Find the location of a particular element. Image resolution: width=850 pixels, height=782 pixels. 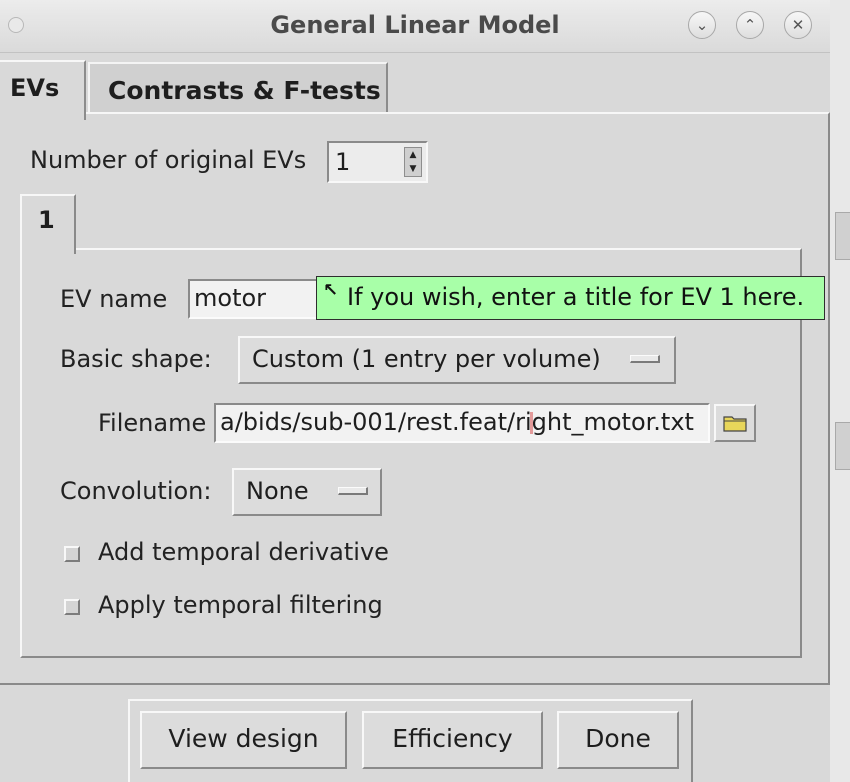

ev-name-label: EV name is located at coordinates (114, 299).